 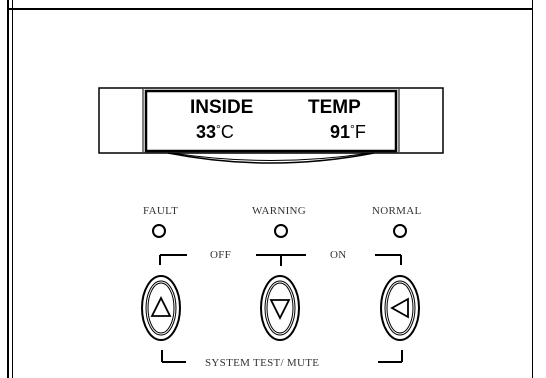 I want to click on triangle-down-icon, so click(x=280, y=310).